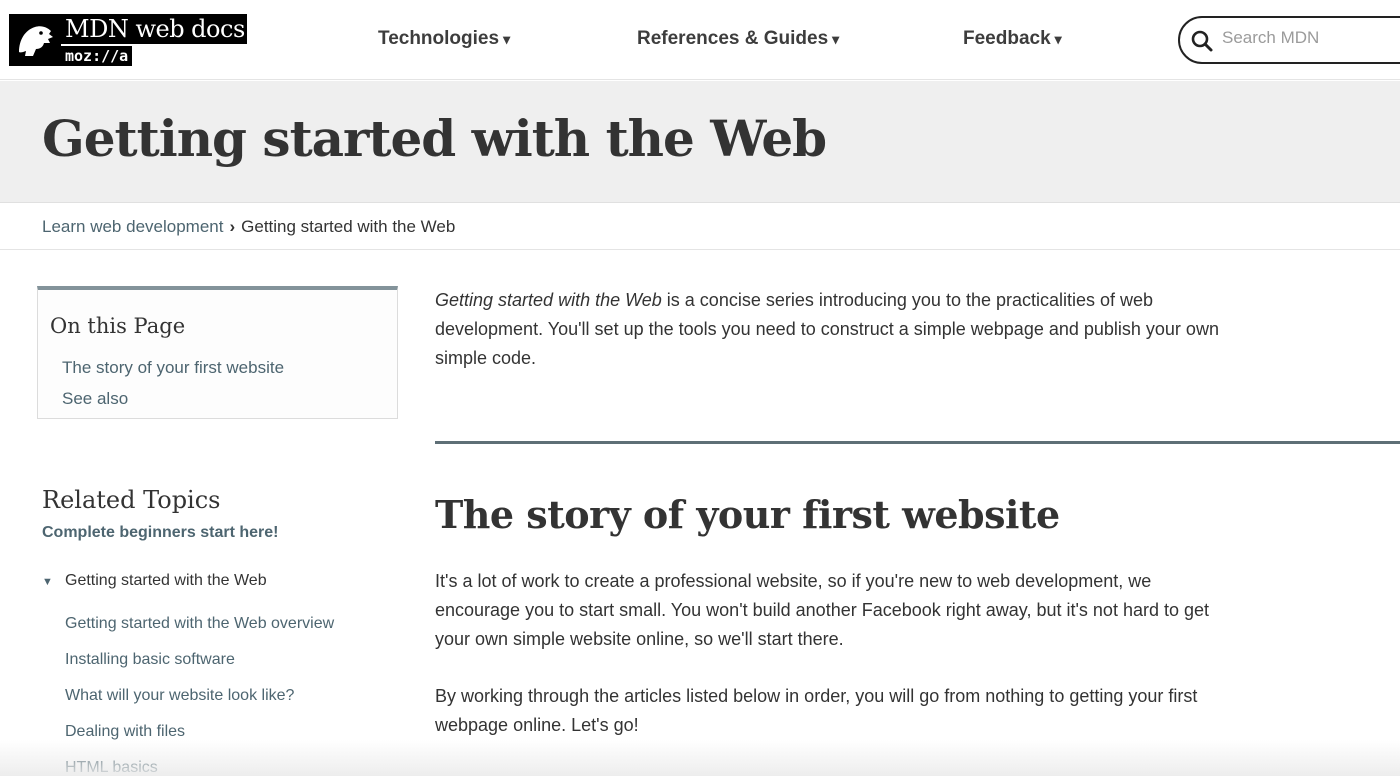 The image size is (1400, 776). What do you see at coordinates (700, 758) in the screenshot?
I see `bottom-fade` at bounding box center [700, 758].